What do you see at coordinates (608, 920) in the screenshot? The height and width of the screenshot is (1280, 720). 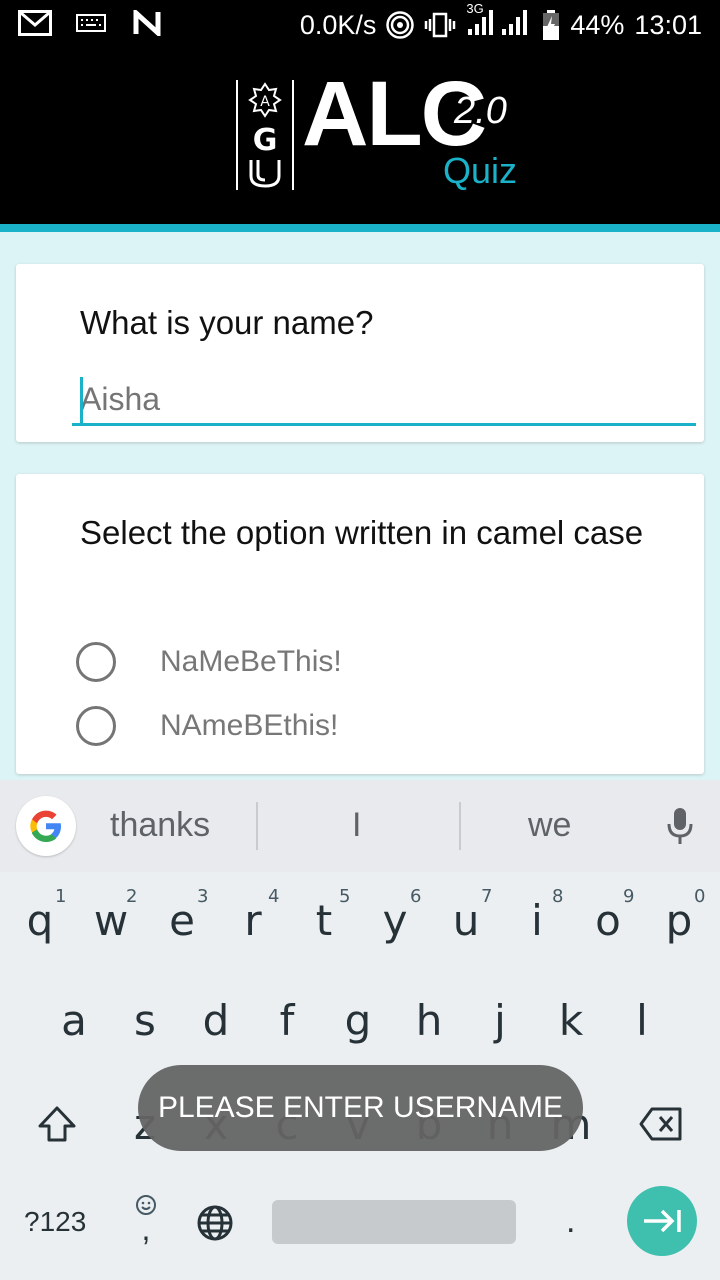 I see `key-o: o` at bounding box center [608, 920].